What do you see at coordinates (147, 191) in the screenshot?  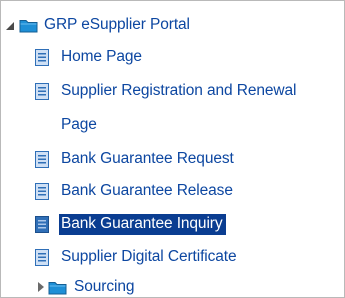 I see `tree-item-label: Bank Guarantee Release` at bounding box center [147, 191].